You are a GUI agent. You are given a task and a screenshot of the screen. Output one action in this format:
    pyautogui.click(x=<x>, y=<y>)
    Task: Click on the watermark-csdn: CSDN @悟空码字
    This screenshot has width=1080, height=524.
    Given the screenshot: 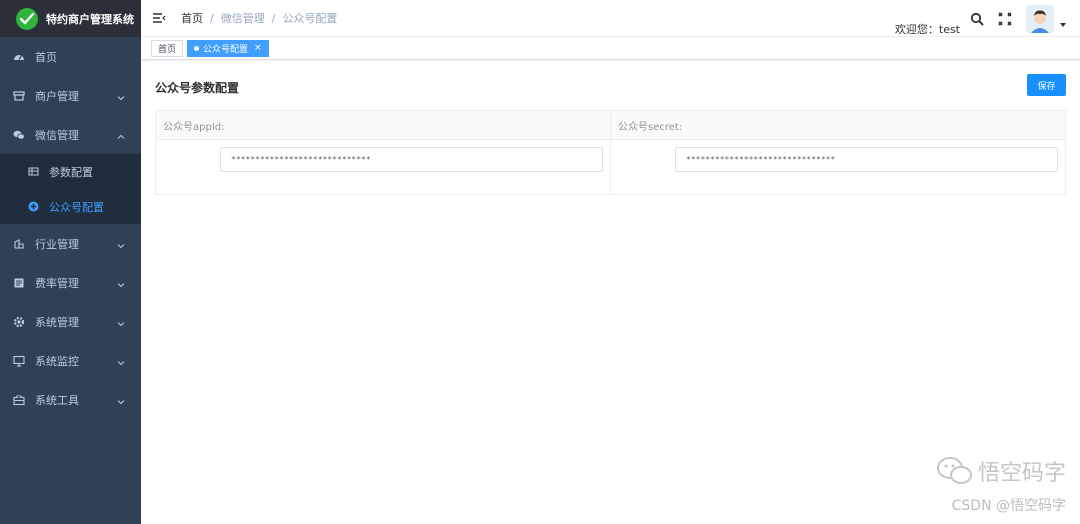 What is the action you would take?
    pyautogui.click(x=1008, y=506)
    